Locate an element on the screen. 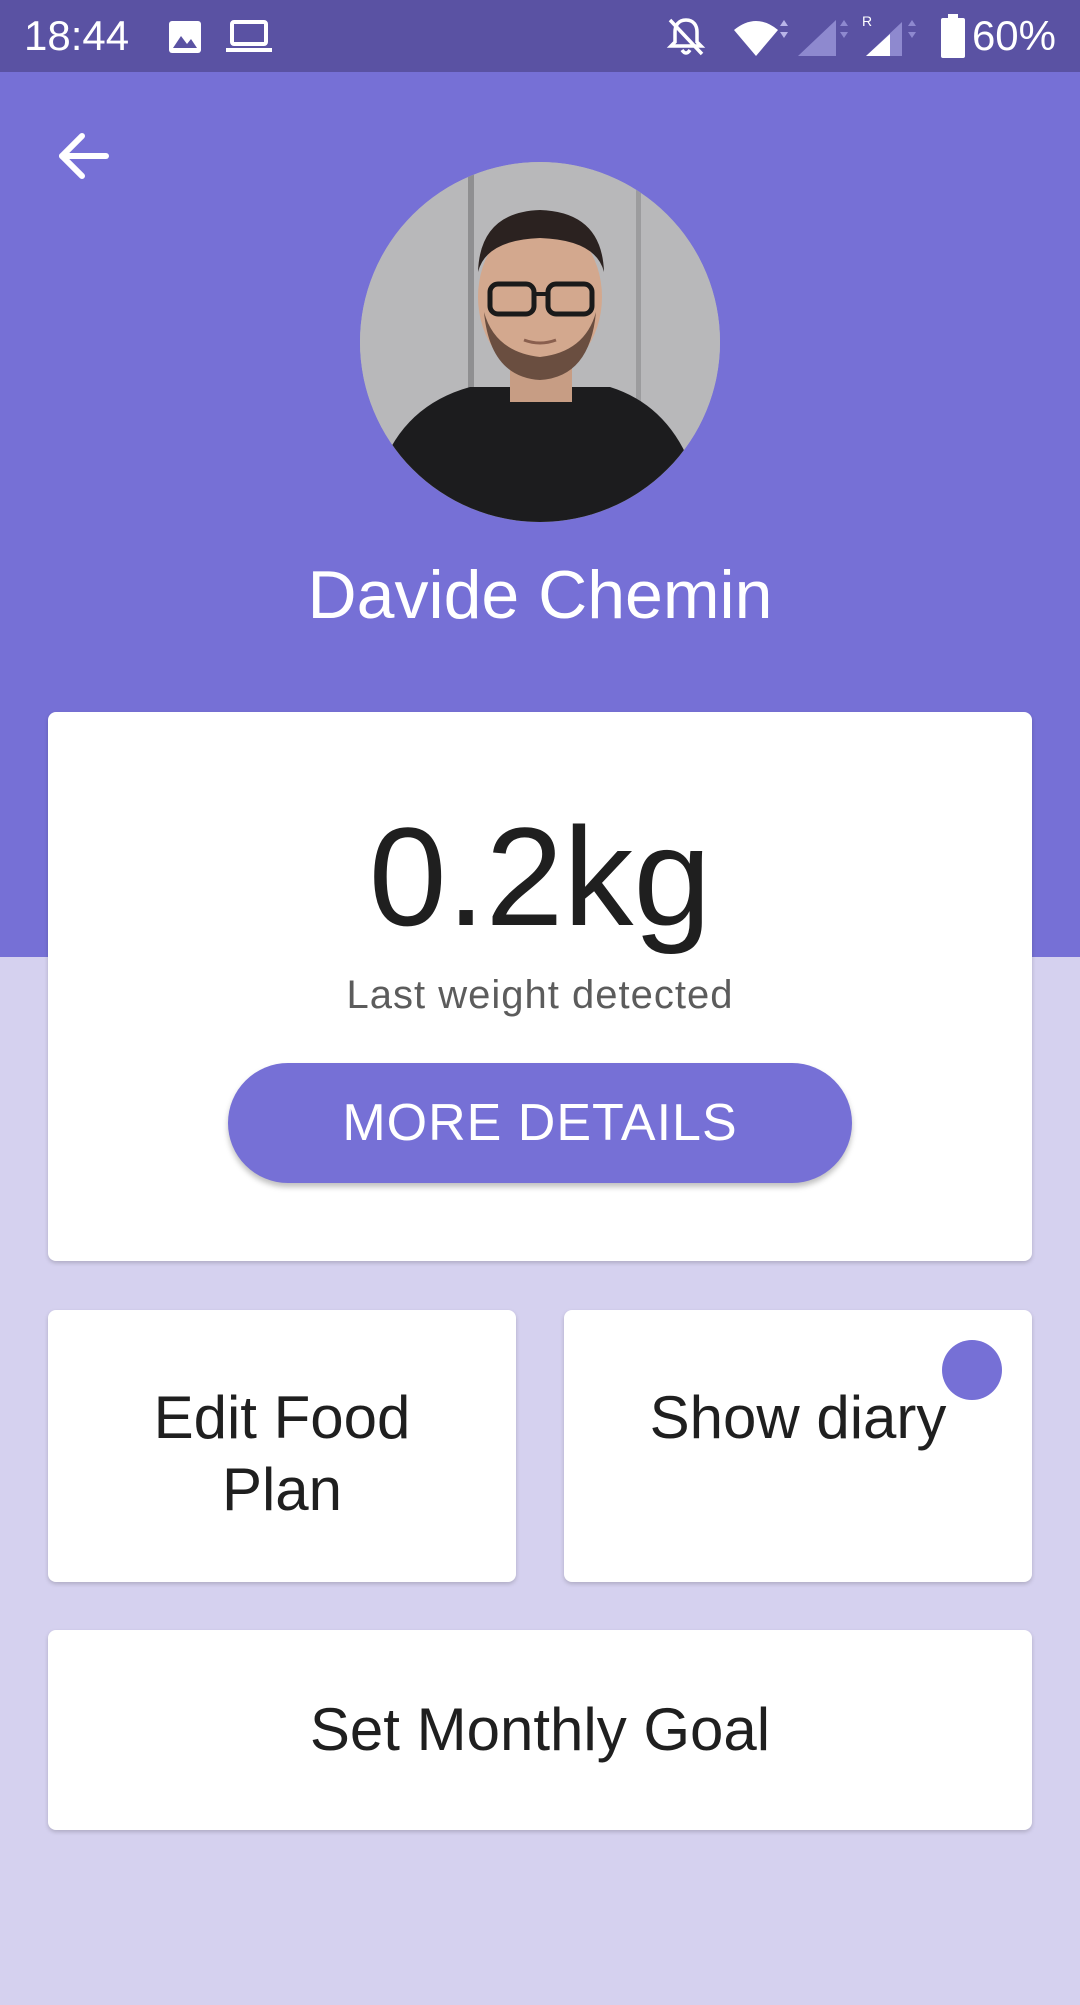 This screenshot has width=1080, height=2005. signal-icon is located at coordinates (823, 38).